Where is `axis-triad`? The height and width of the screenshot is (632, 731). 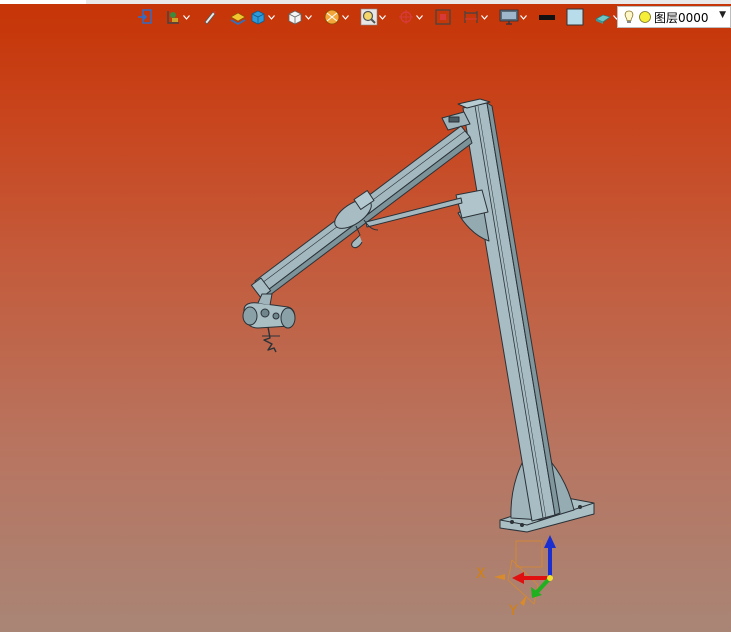
axis-triad is located at coordinates (525, 570).